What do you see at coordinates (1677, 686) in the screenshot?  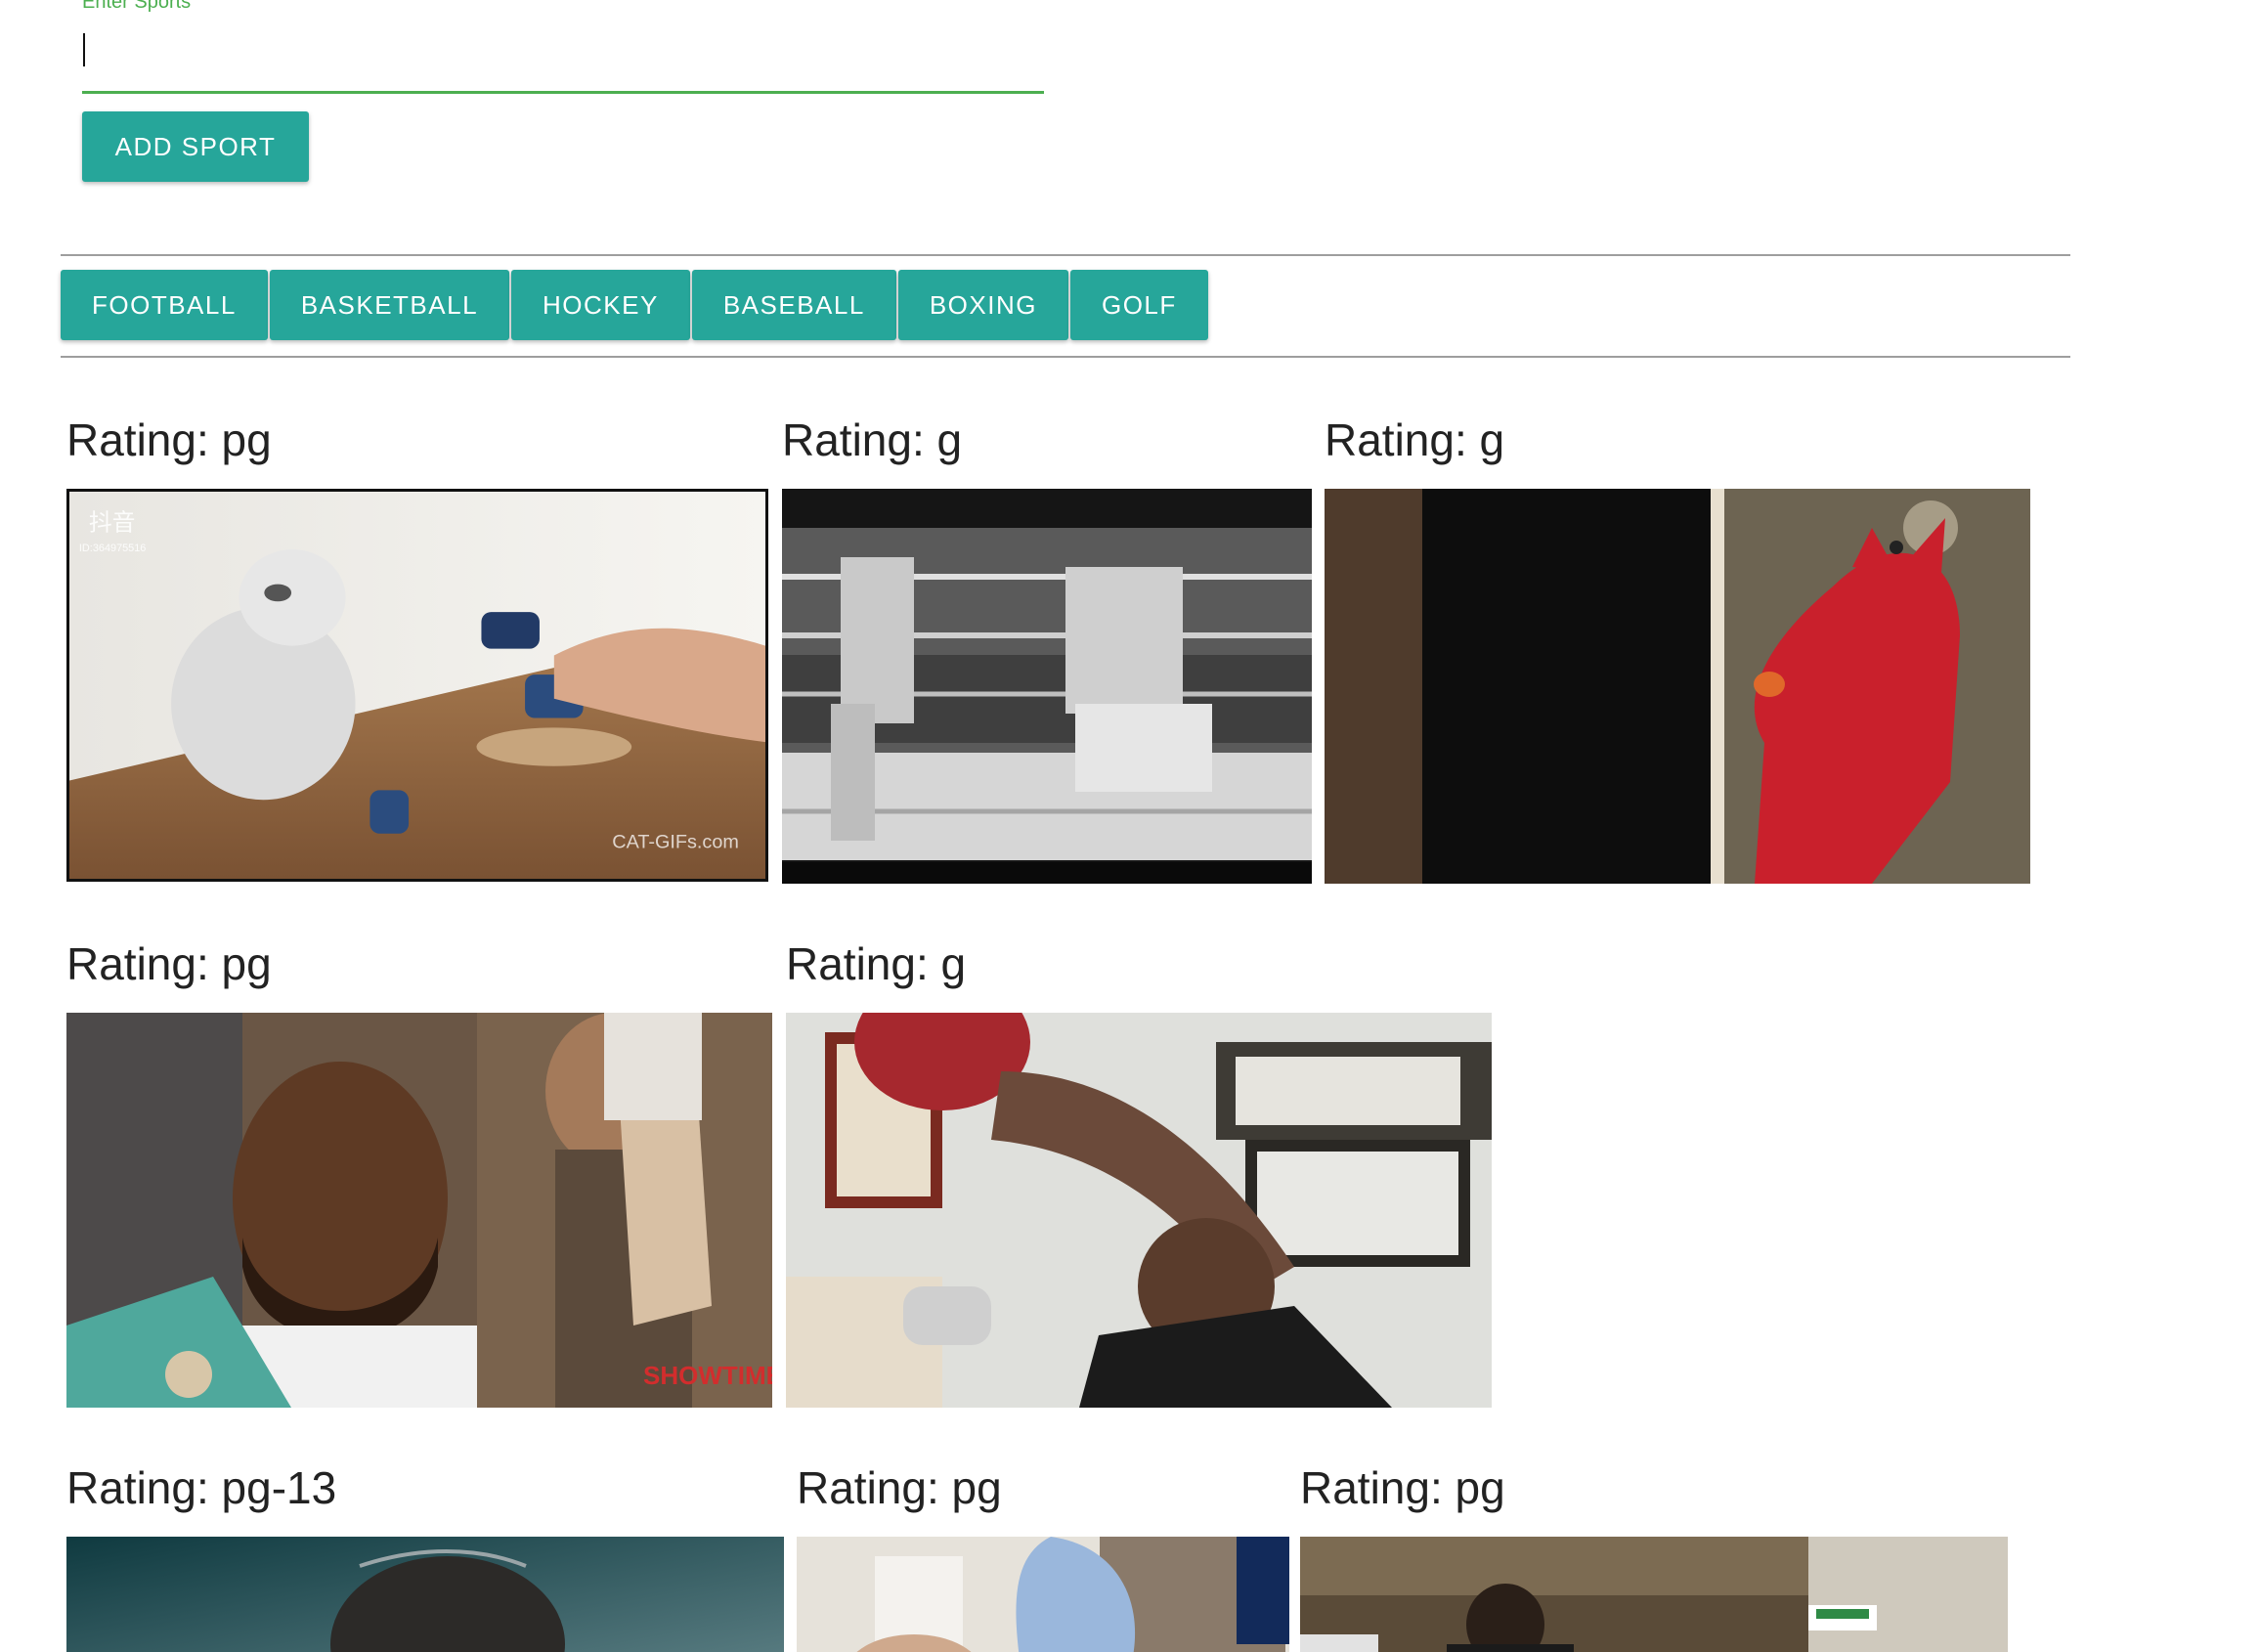 I see `gif-image-puppet-punching` at bounding box center [1677, 686].